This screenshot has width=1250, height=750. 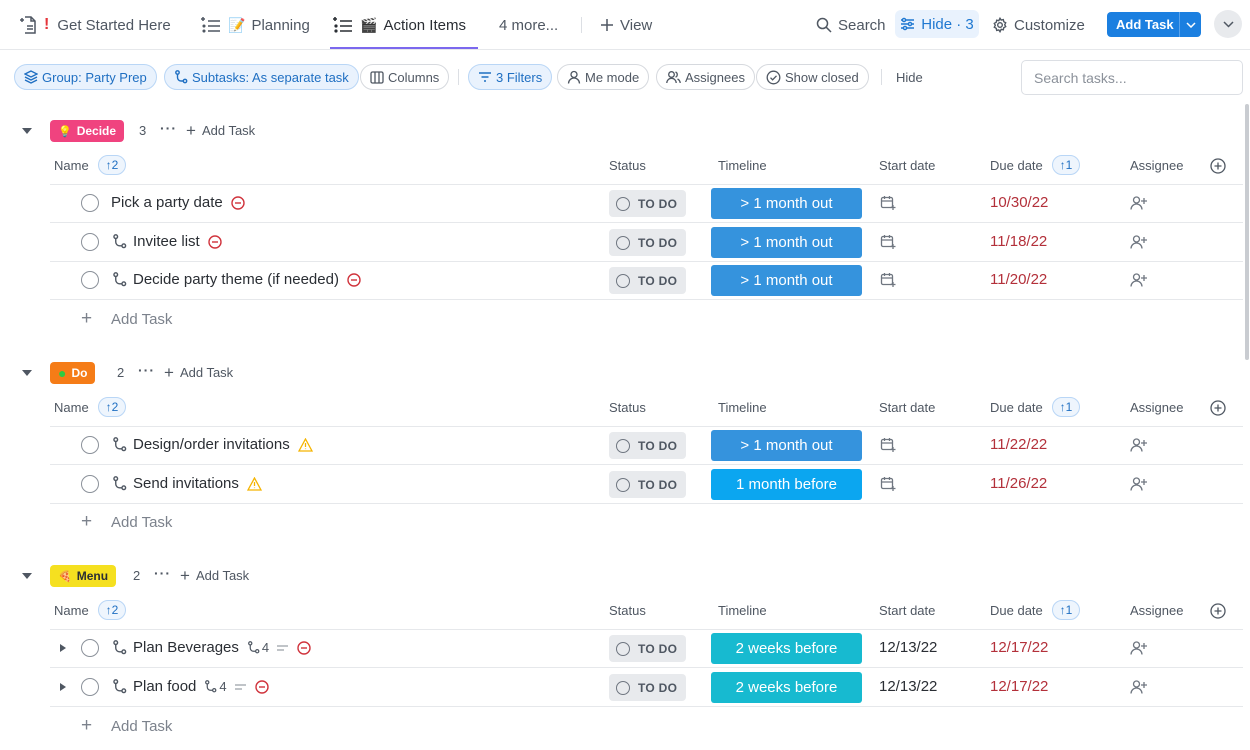 What do you see at coordinates (1018, 241) in the screenshot?
I see `due-date: 11/18/22` at bounding box center [1018, 241].